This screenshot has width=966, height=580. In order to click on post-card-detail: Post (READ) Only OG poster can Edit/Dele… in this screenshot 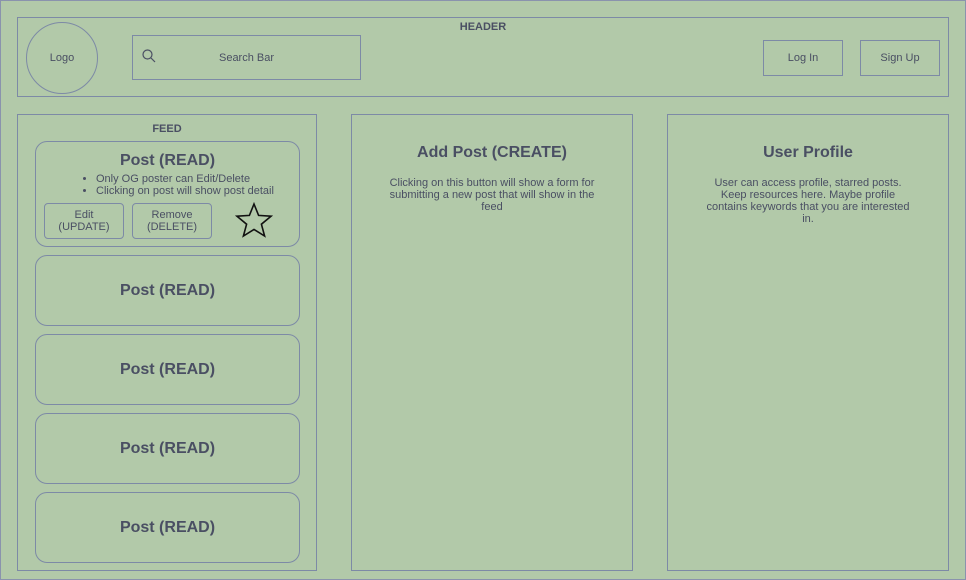, I will do `click(167, 194)`.